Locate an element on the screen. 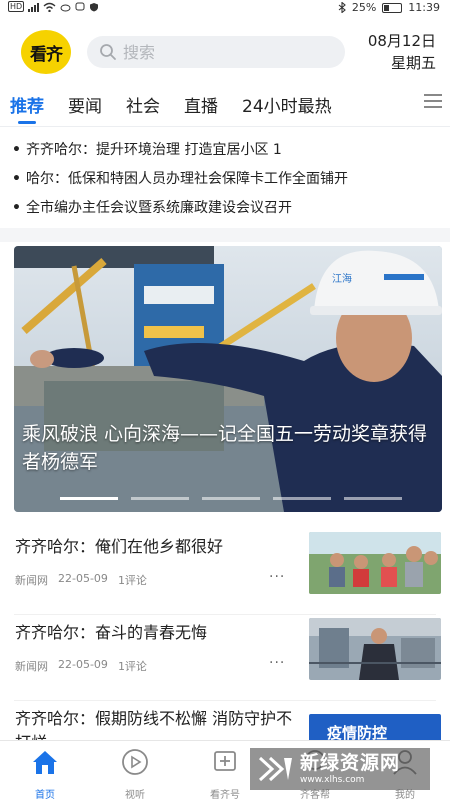  headline-item: • 全市编办主任会议暨系统廉政建设会议召开 is located at coordinates (227, 208).